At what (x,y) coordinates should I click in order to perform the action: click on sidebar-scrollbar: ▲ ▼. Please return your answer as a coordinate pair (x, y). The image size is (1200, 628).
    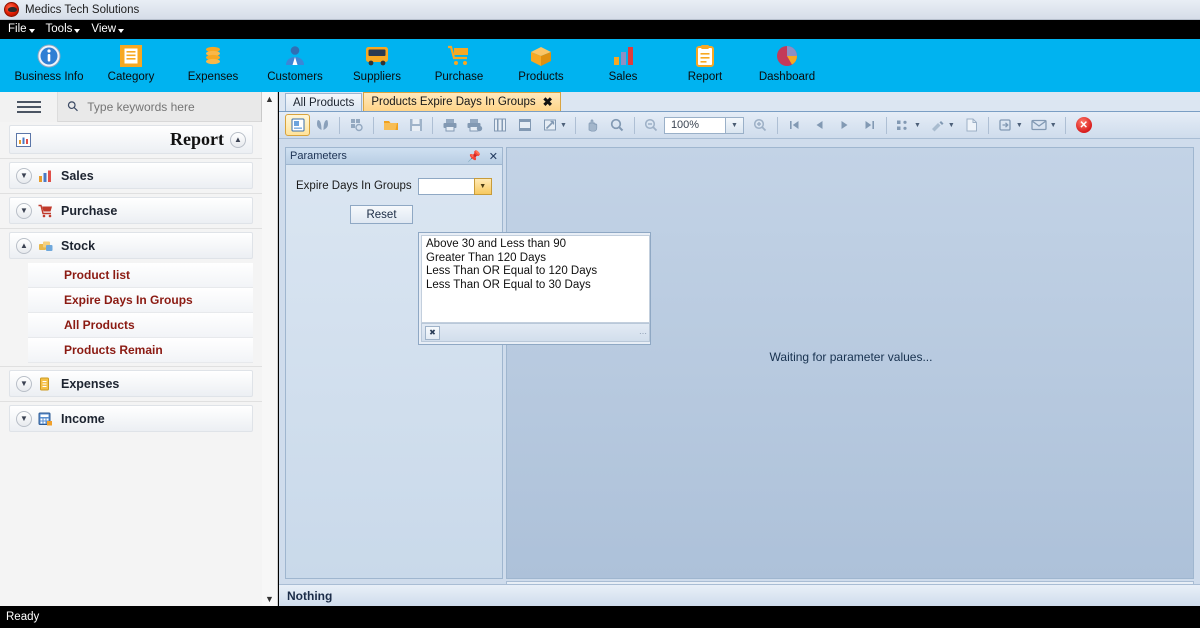
    Looking at the image, I should click on (270, 349).